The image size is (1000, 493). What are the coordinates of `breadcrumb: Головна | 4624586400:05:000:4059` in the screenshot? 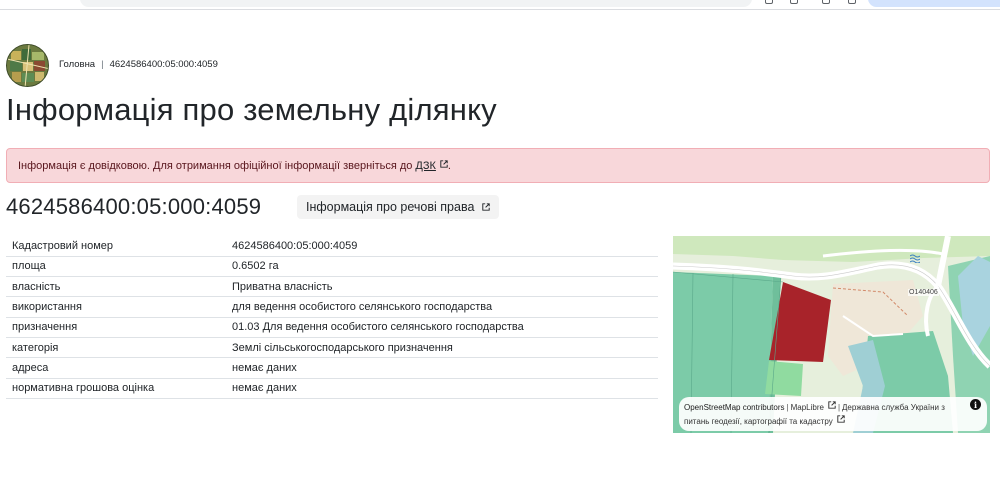 It's located at (138, 64).